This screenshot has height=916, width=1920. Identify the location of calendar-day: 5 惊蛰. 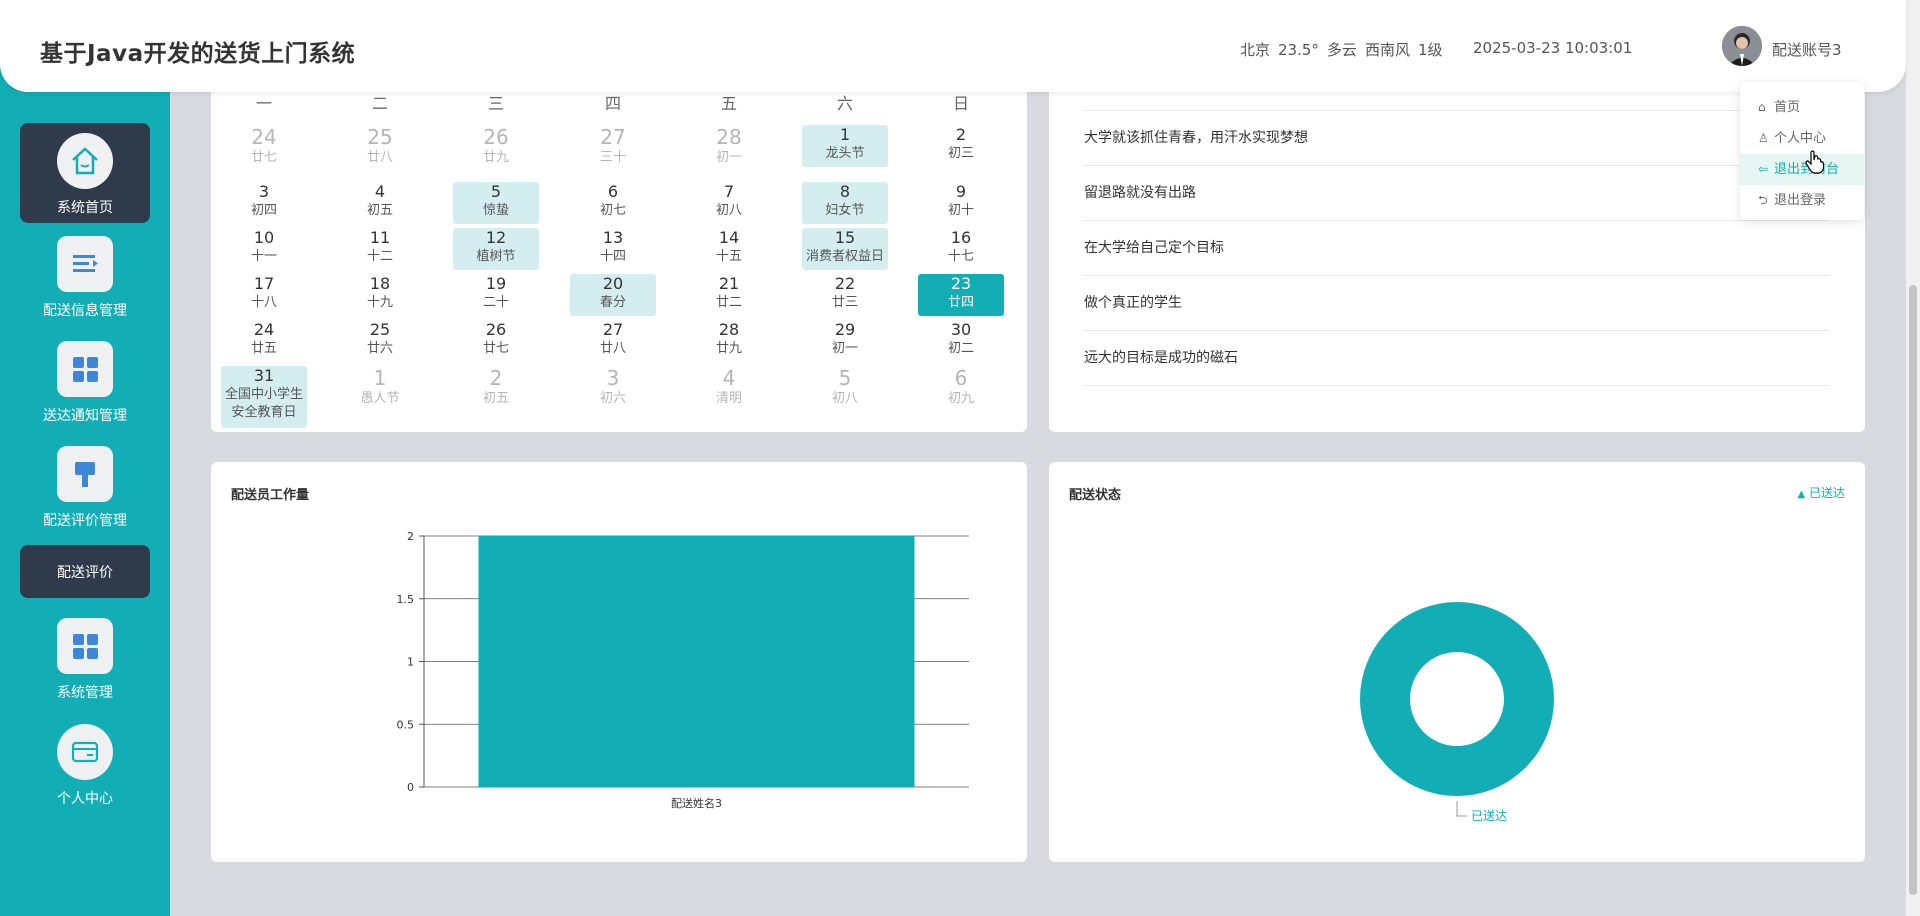
(496, 203).